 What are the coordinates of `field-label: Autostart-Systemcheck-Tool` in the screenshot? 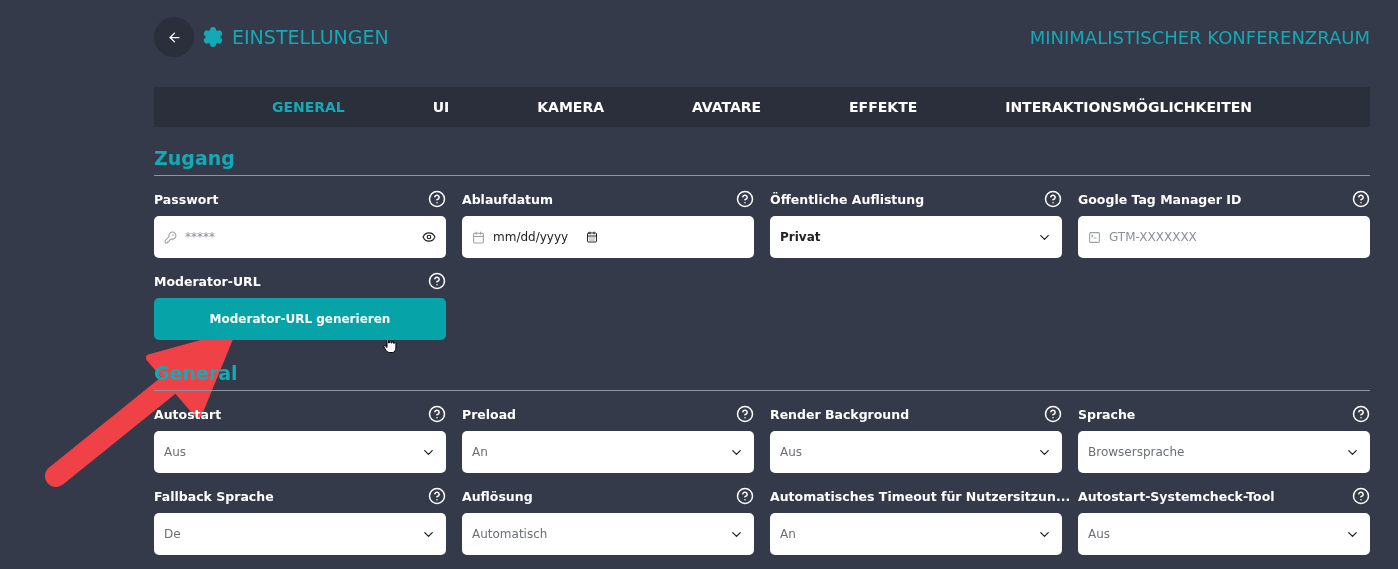 It's located at (1176, 496).